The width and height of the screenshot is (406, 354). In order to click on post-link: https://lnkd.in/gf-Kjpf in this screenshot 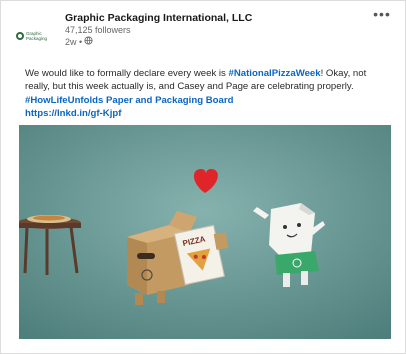, I will do `click(73, 113)`.